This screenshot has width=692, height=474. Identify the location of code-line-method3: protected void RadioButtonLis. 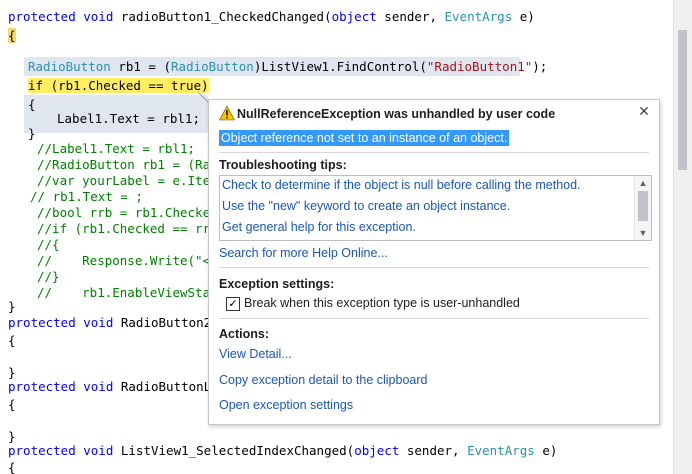
(117, 386).